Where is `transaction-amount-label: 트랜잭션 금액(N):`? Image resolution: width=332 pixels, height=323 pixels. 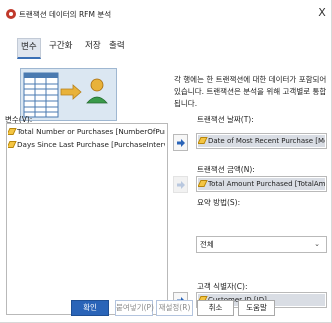
transaction-amount-label: 트랜잭션 금액(N): is located at coordinates (226, 169).